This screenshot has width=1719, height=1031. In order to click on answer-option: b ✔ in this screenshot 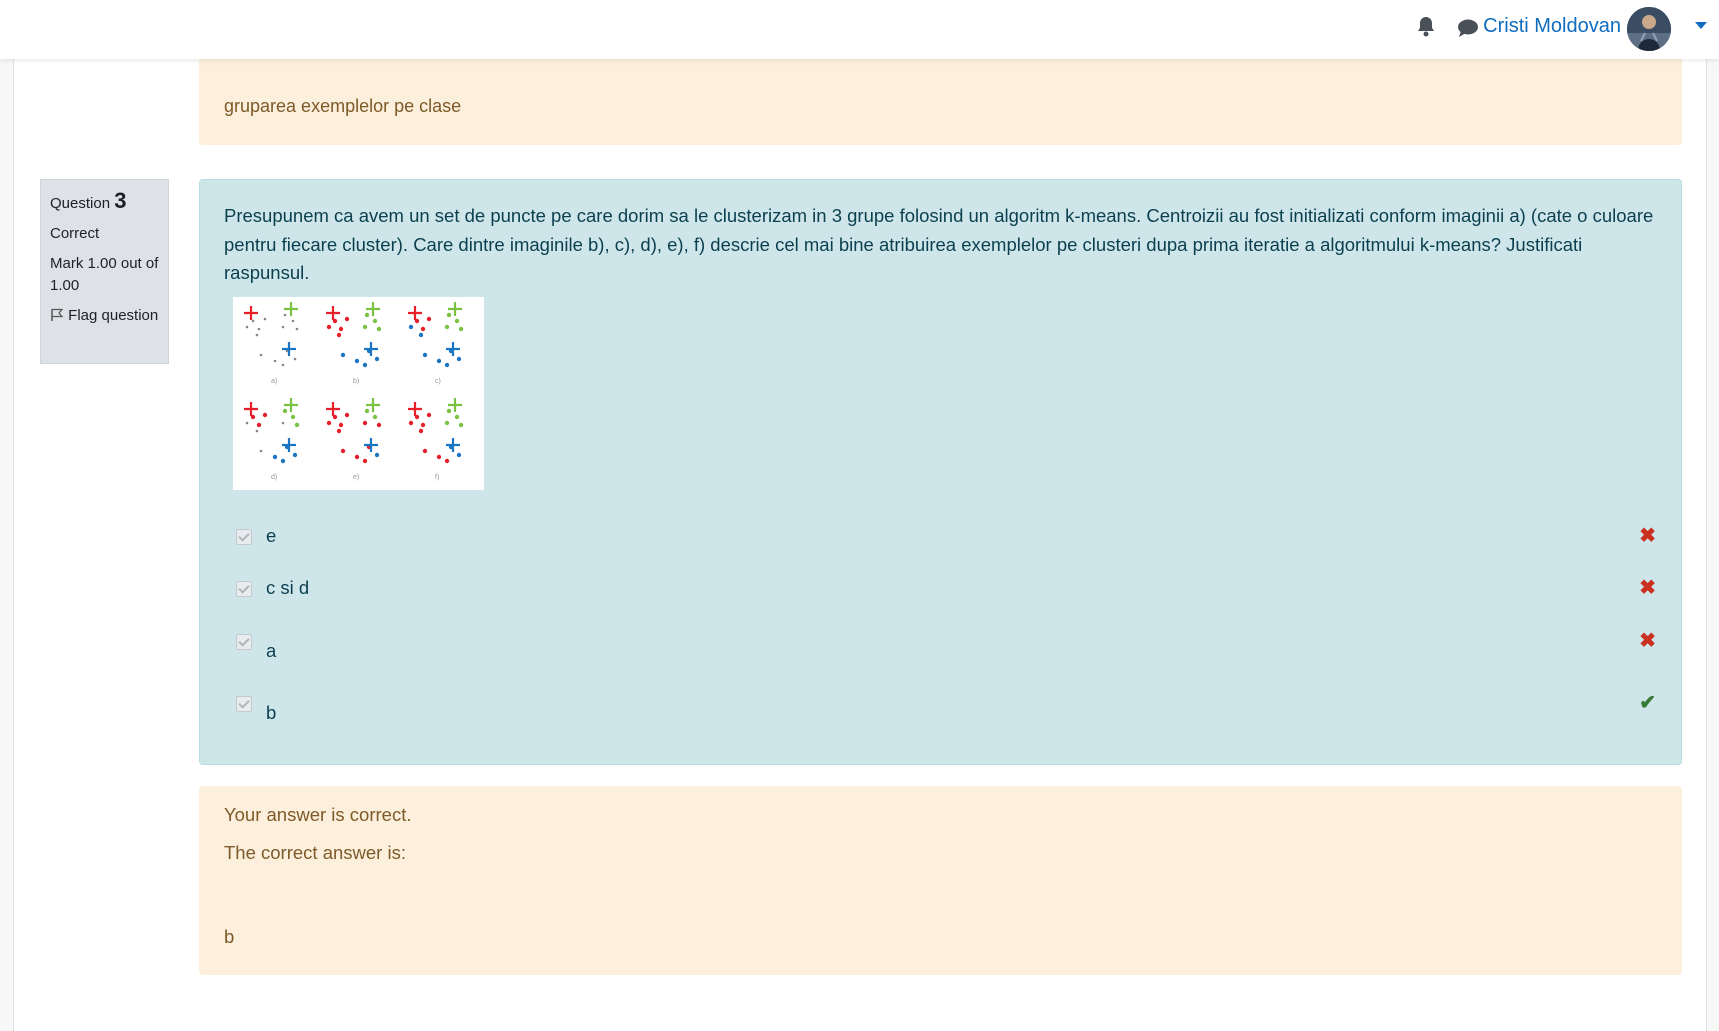, I will do `click(946, 707)`.